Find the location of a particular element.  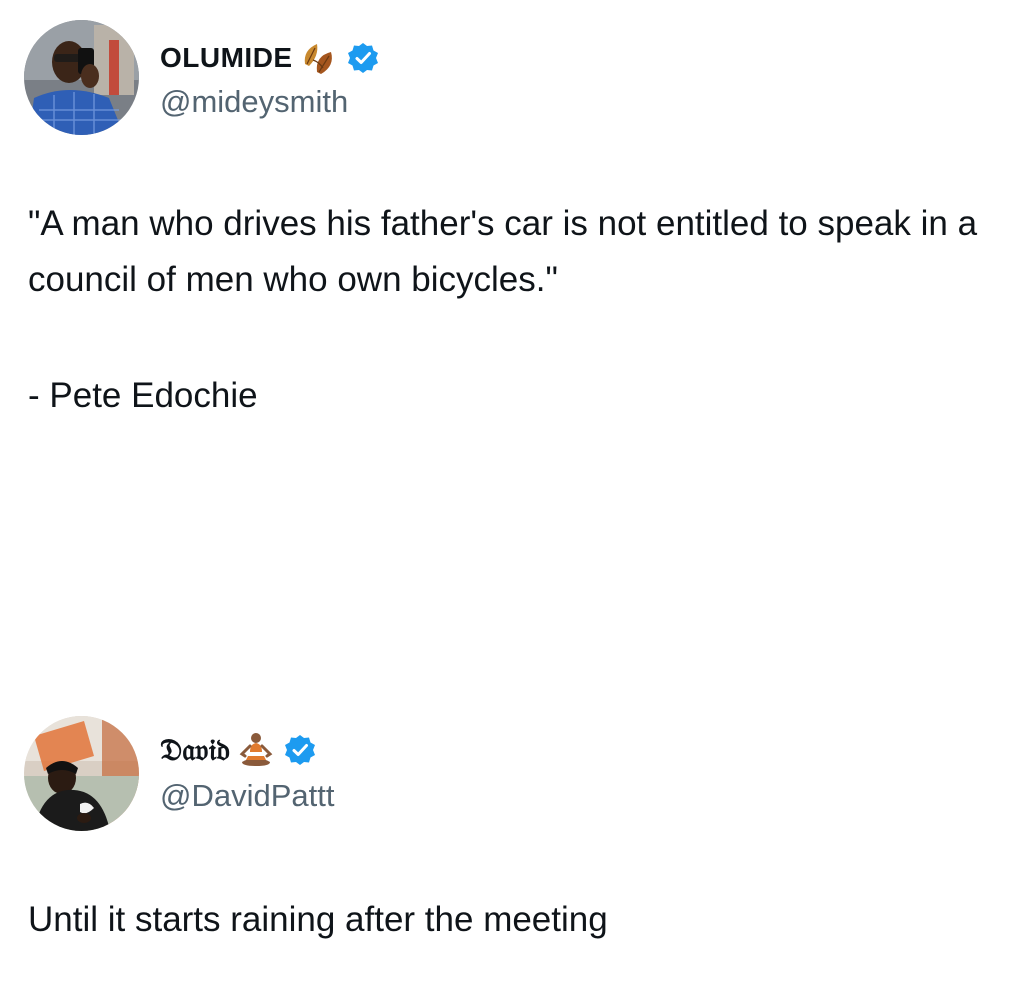

fallen-leaf-icon is located at coordinates (319, 58).